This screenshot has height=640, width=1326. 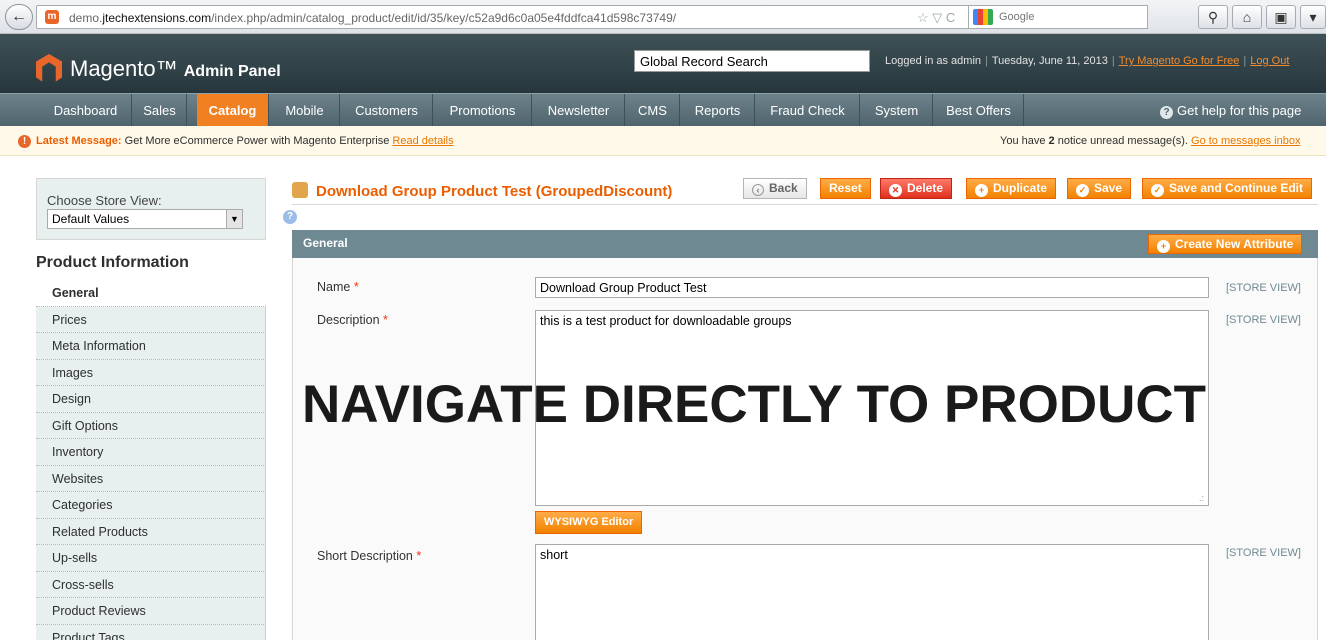 I want to click on store-view-switcher: Choose Store View: Default Values ▼ ?, so click(x=166, y=209).